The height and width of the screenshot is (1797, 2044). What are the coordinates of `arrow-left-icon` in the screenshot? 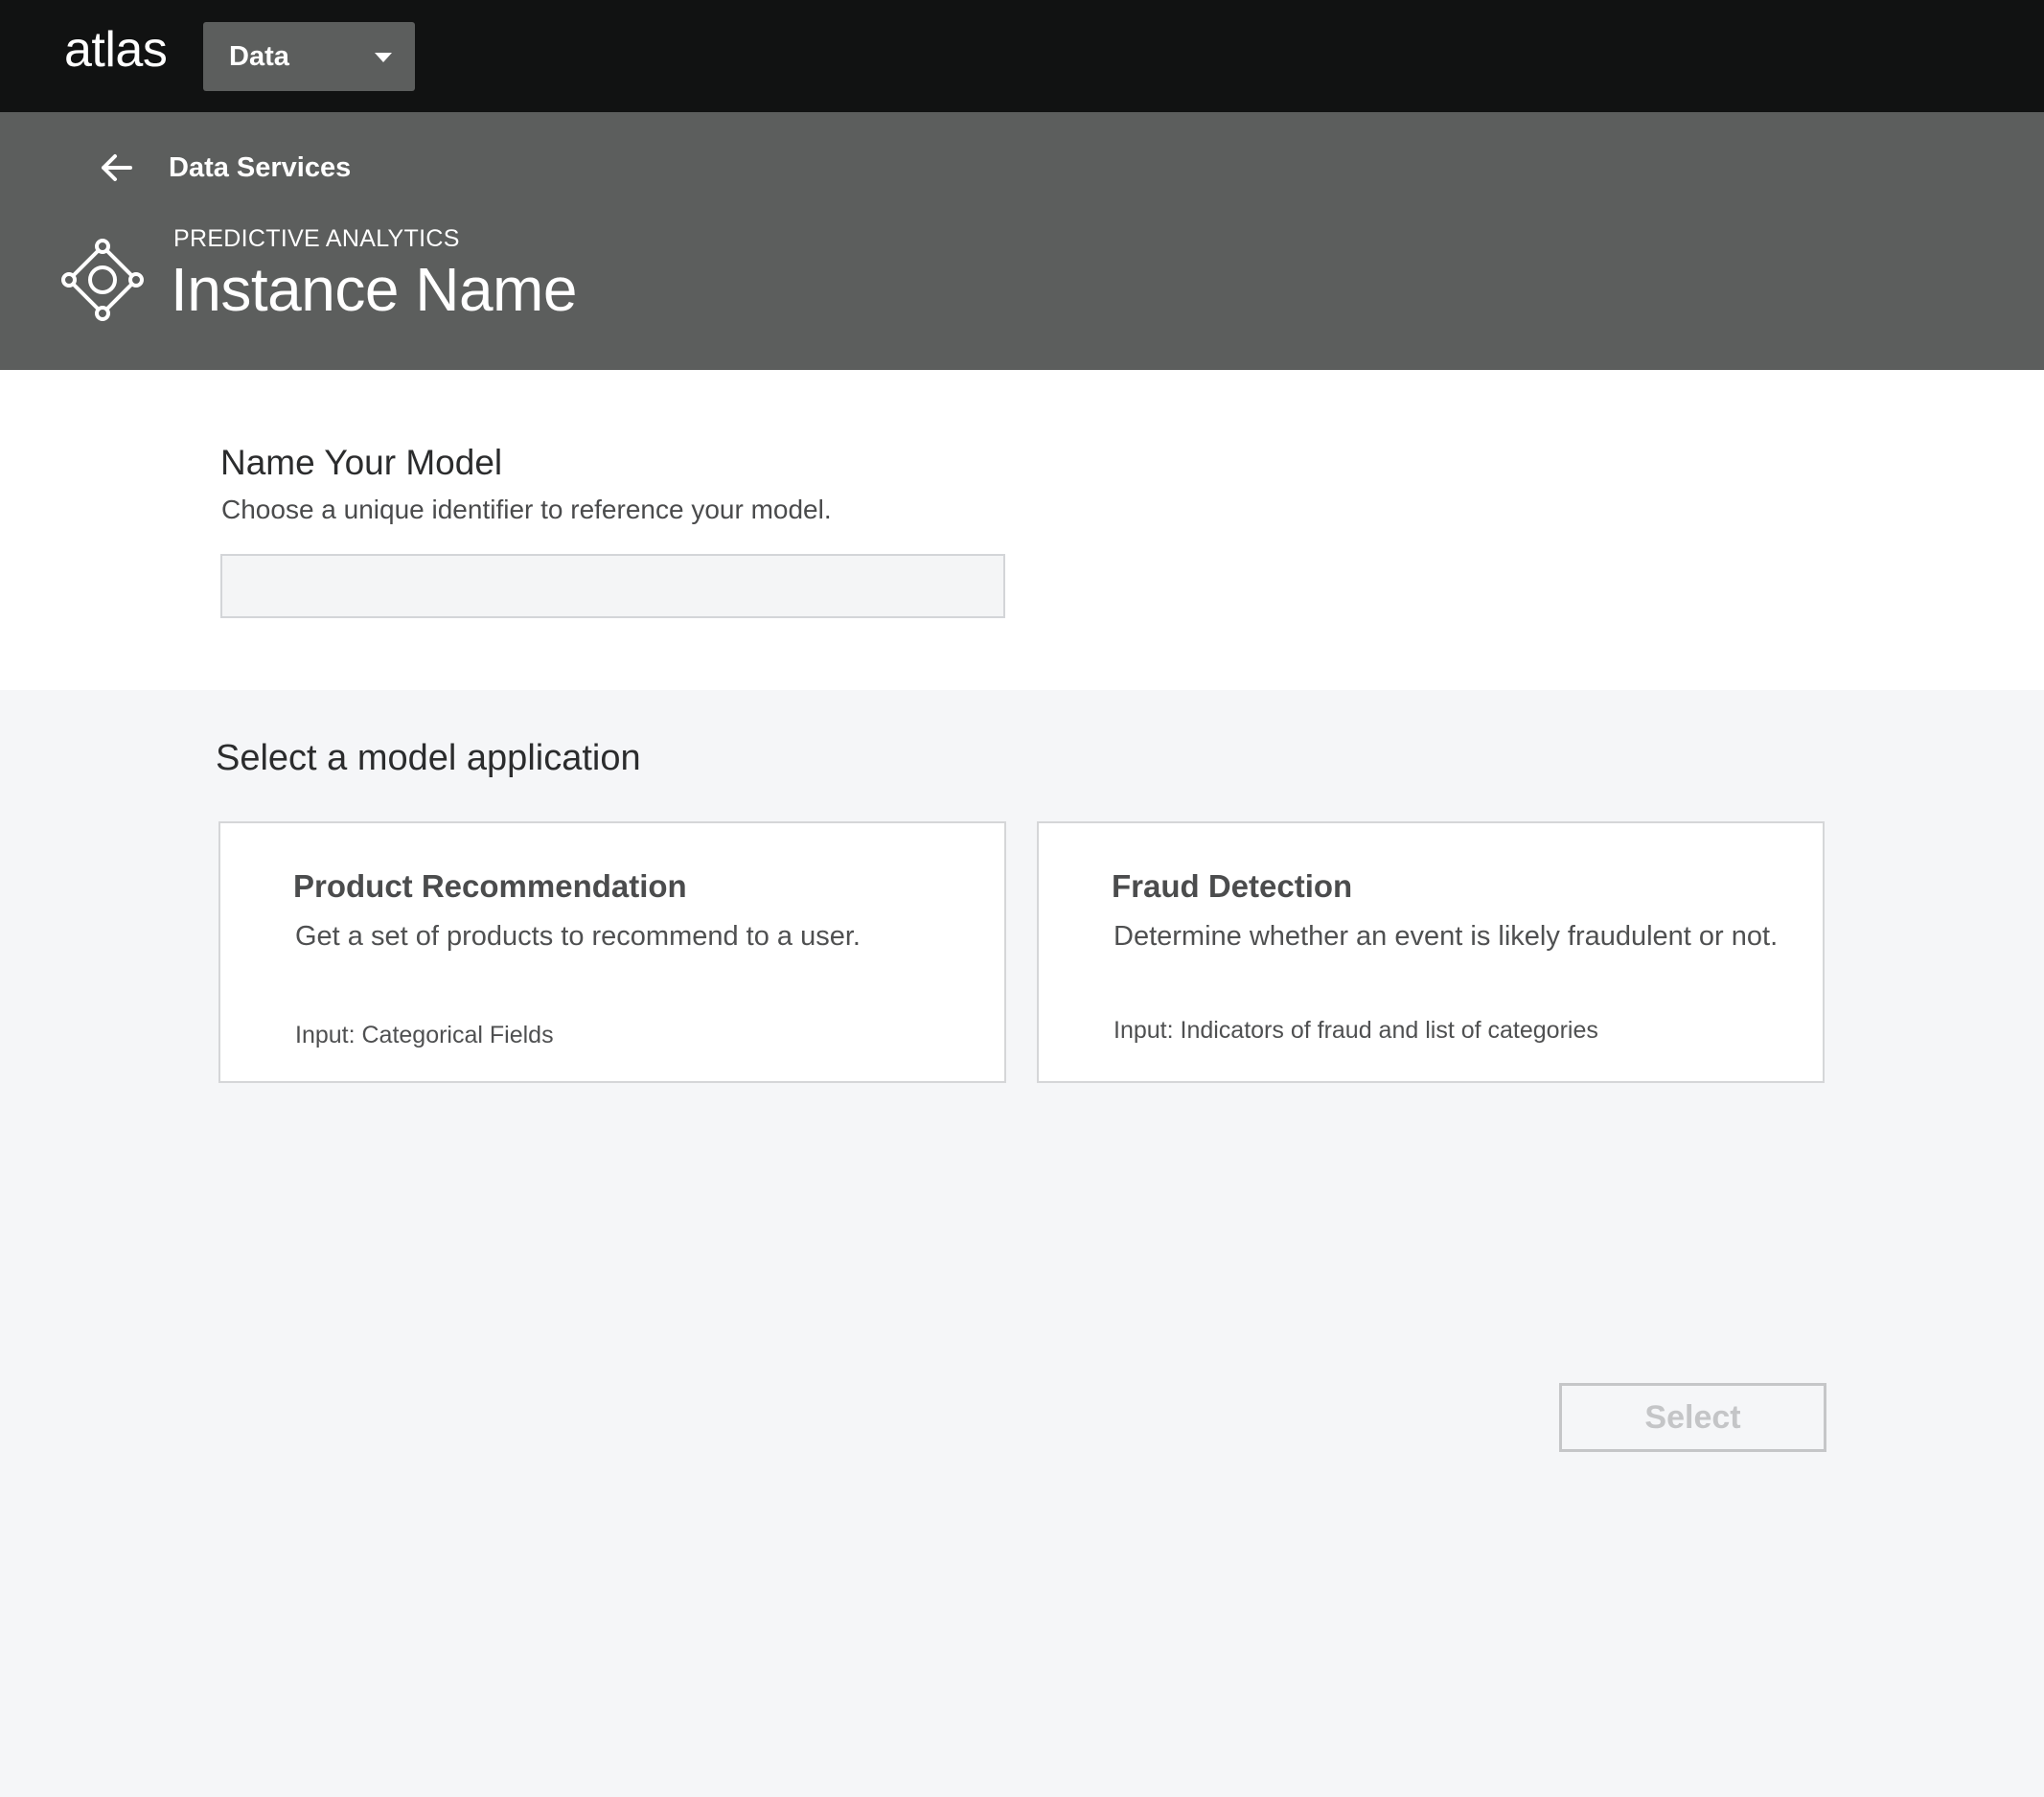 It's located at (117, 168).